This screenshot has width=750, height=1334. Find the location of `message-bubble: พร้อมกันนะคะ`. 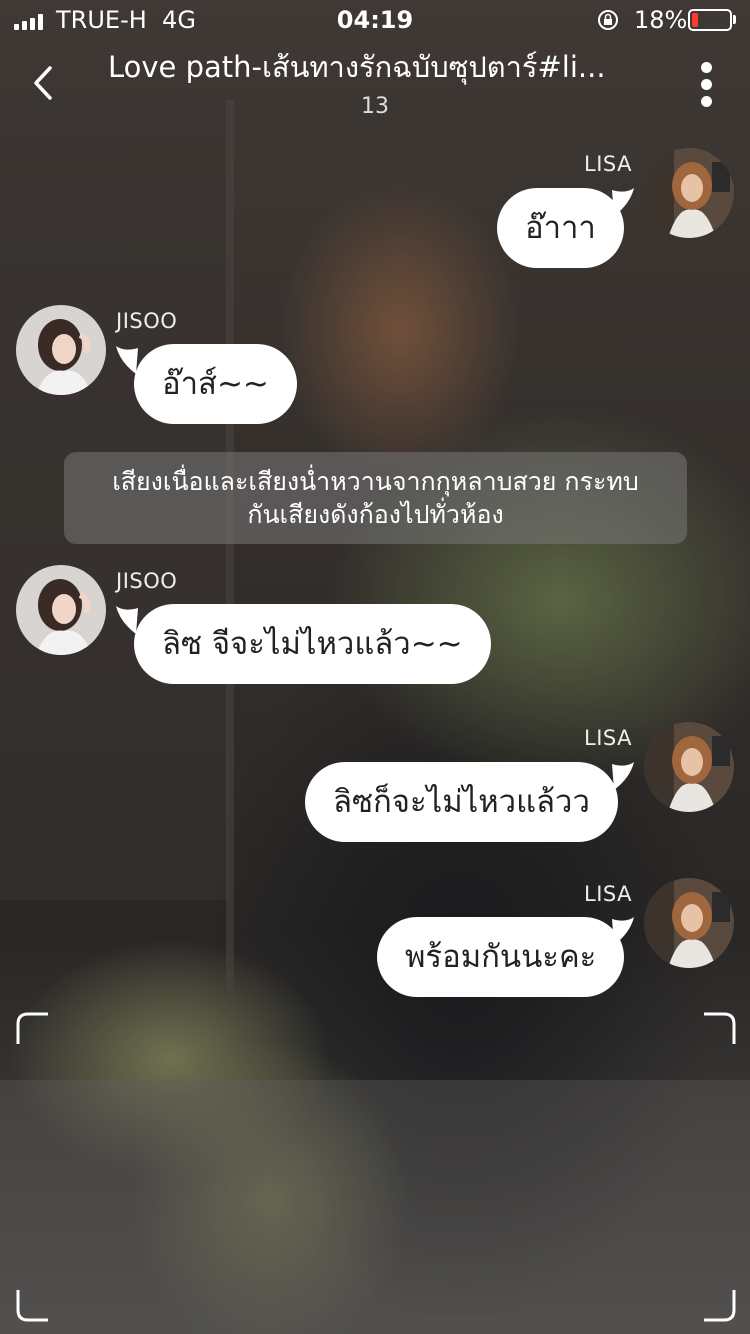

message-bubble: พร้อมกันนะคะ is located at coordinates (501, 957).